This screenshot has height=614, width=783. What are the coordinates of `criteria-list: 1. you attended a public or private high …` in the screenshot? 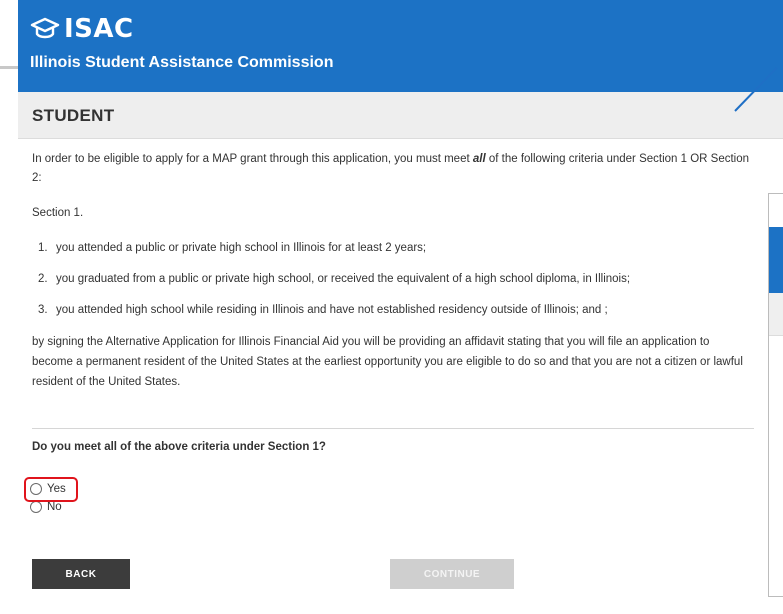 It's located at (392, 279).